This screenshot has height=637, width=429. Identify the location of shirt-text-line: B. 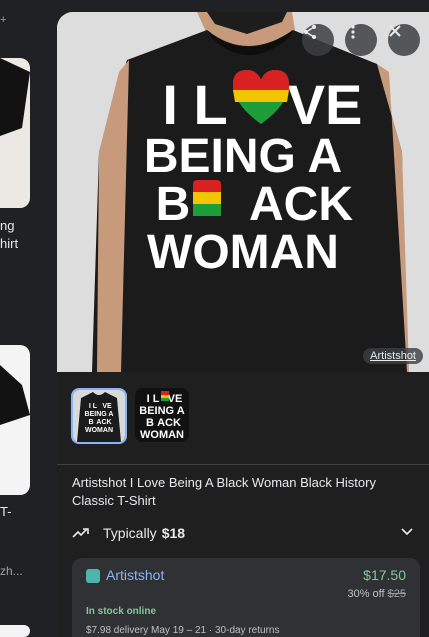
(173, 204).